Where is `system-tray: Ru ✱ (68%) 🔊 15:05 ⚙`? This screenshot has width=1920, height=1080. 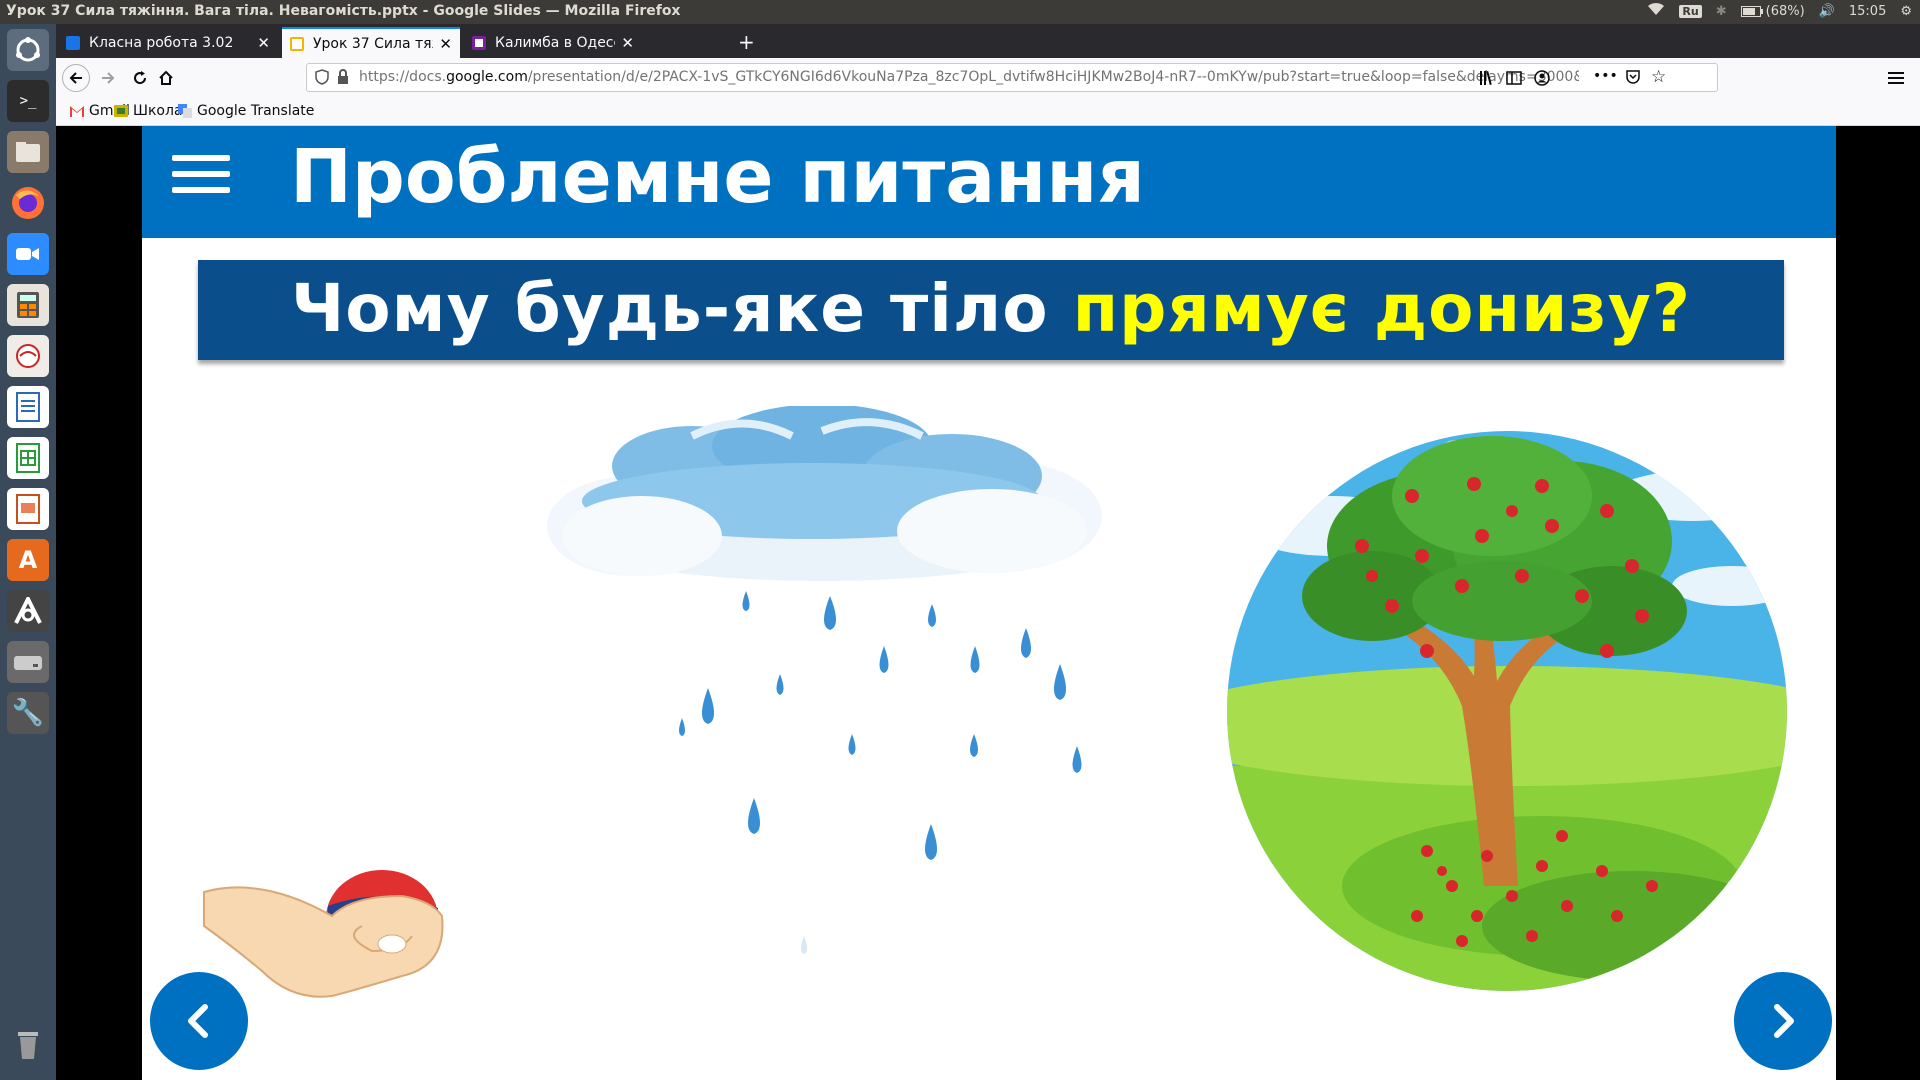 system-tray: Ru ✱ (68%) 🔊 15:05 ⚙ is located at coordinates (1779, 11).